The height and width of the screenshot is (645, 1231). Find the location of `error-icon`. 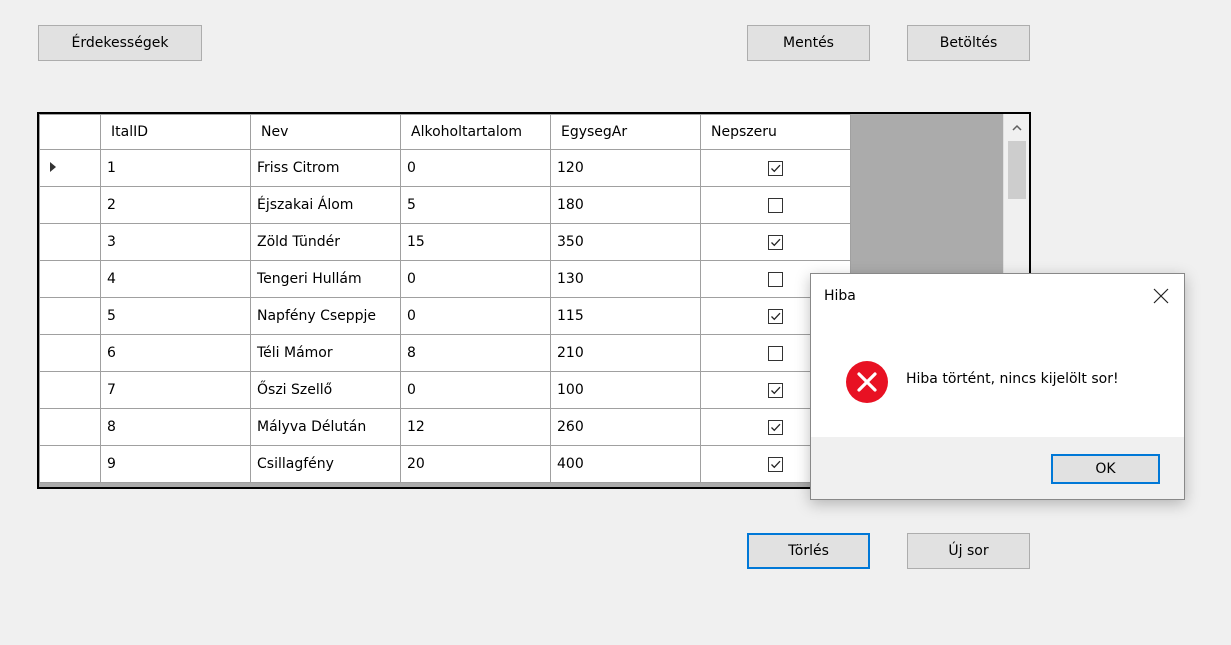

error-icon is located at coordinates (867, 382).